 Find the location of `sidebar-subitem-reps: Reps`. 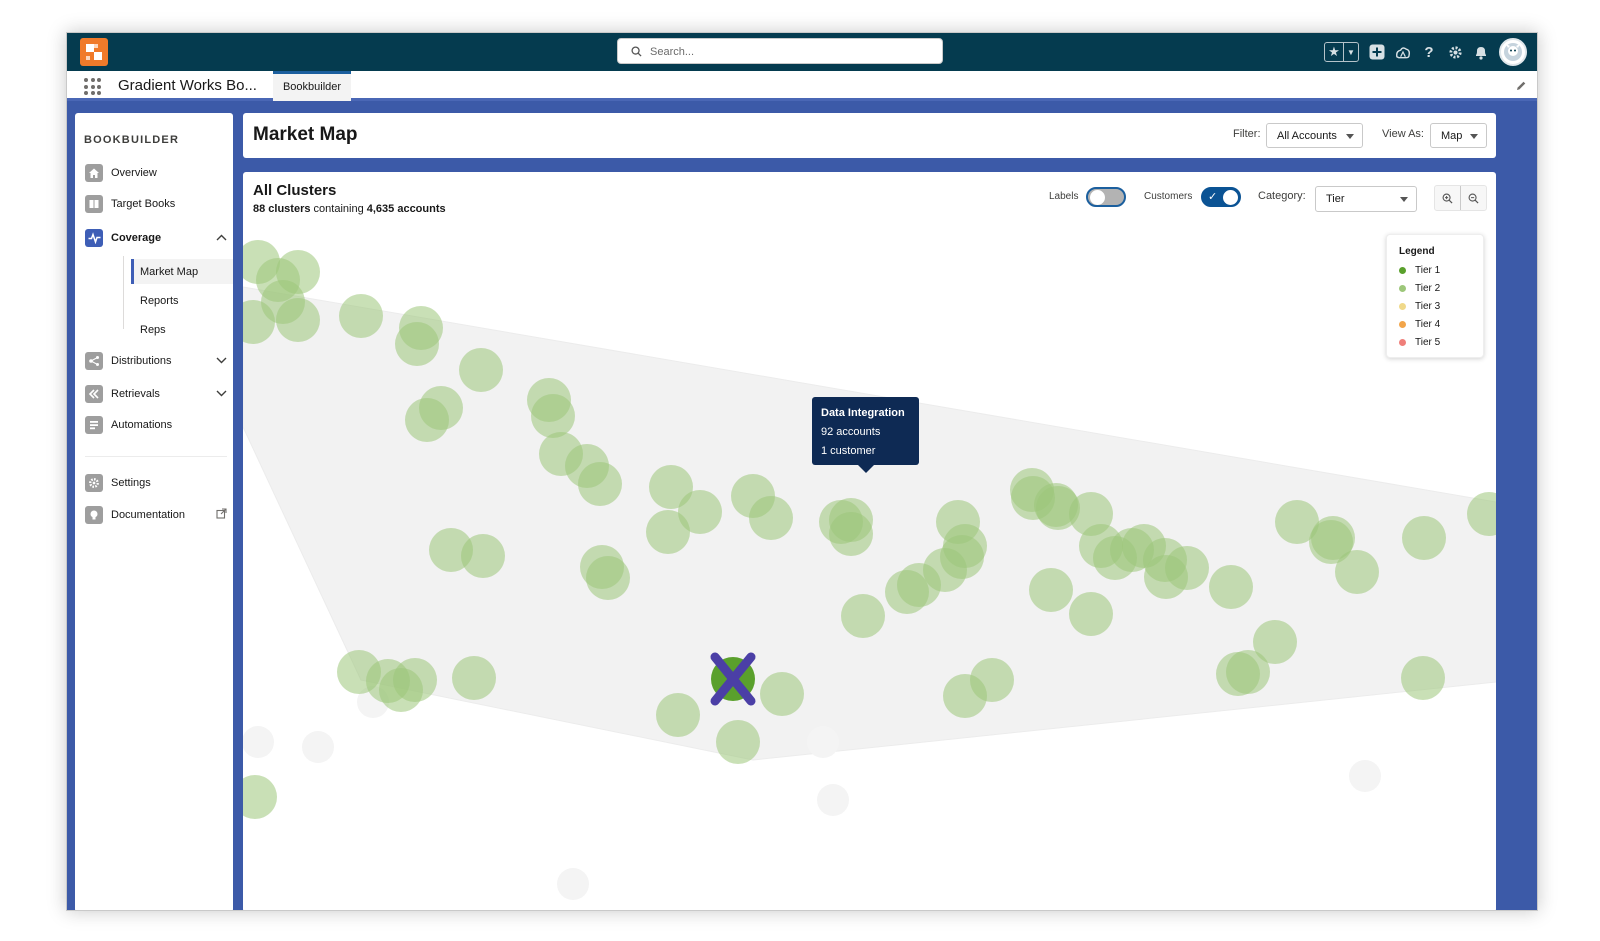

sidebar-subitem-reps: Reps is located at coordinates (182, 329).